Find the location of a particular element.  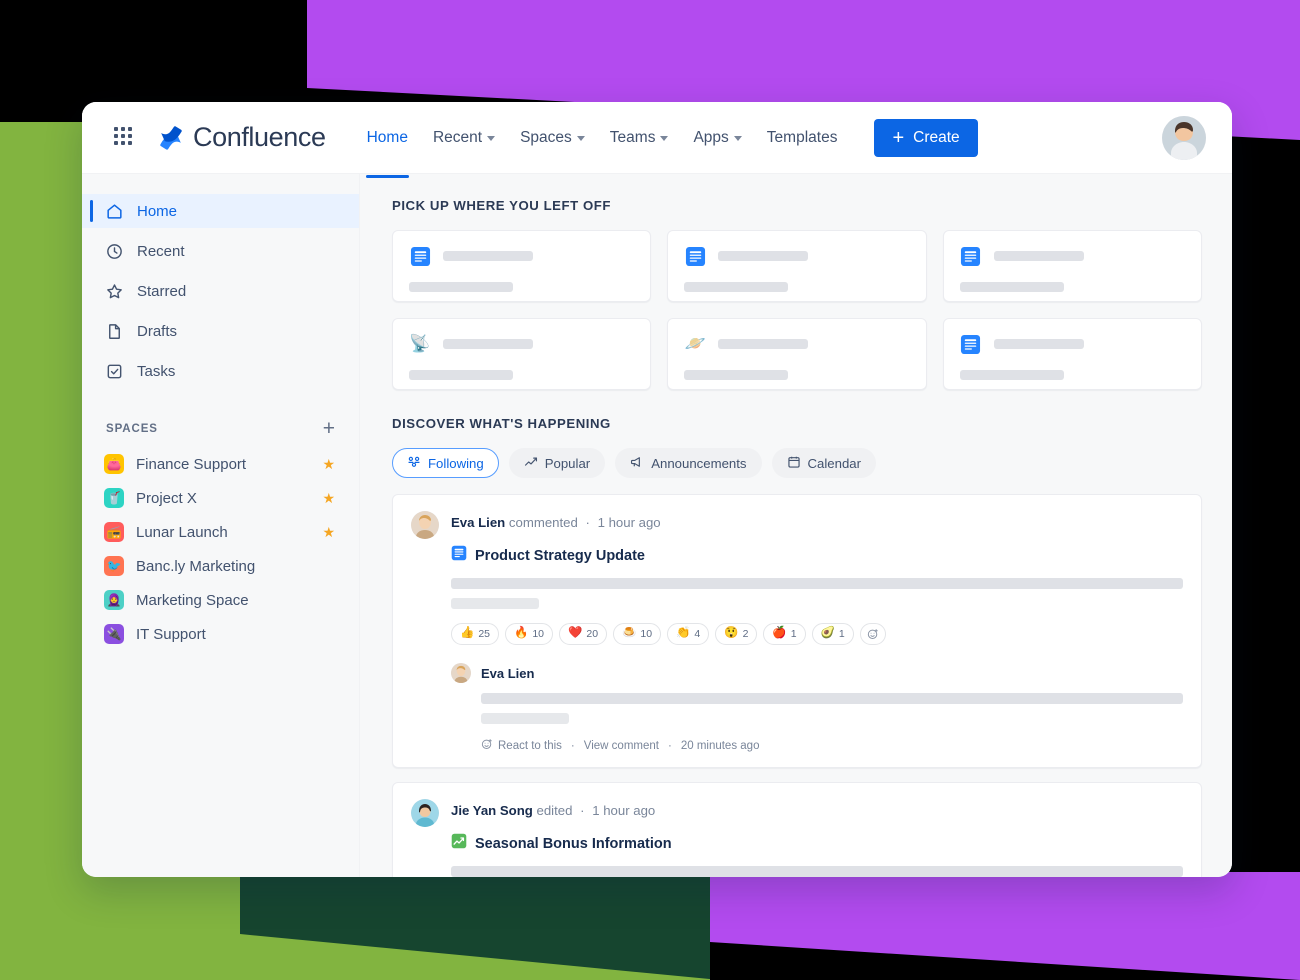

blue-page-icon is located at coordinates (420, 256).